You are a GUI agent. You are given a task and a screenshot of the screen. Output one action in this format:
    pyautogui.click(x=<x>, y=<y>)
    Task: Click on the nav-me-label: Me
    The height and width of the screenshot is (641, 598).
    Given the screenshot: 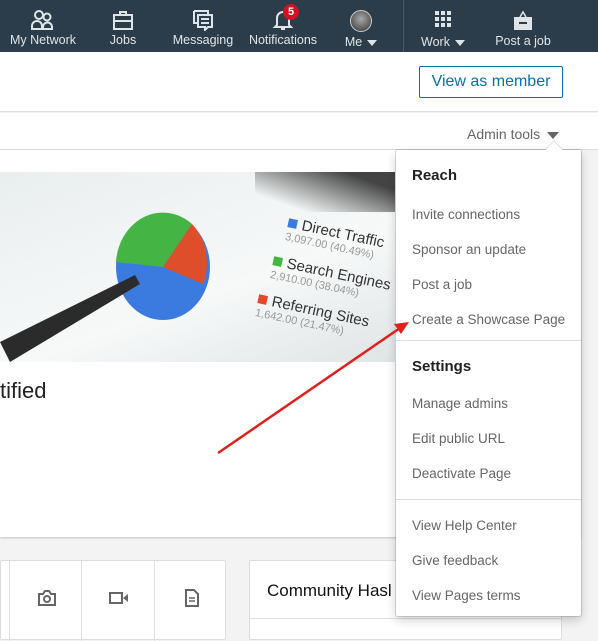 What is the action you would take?
    pyautogui.click(x=361, y=42)
    